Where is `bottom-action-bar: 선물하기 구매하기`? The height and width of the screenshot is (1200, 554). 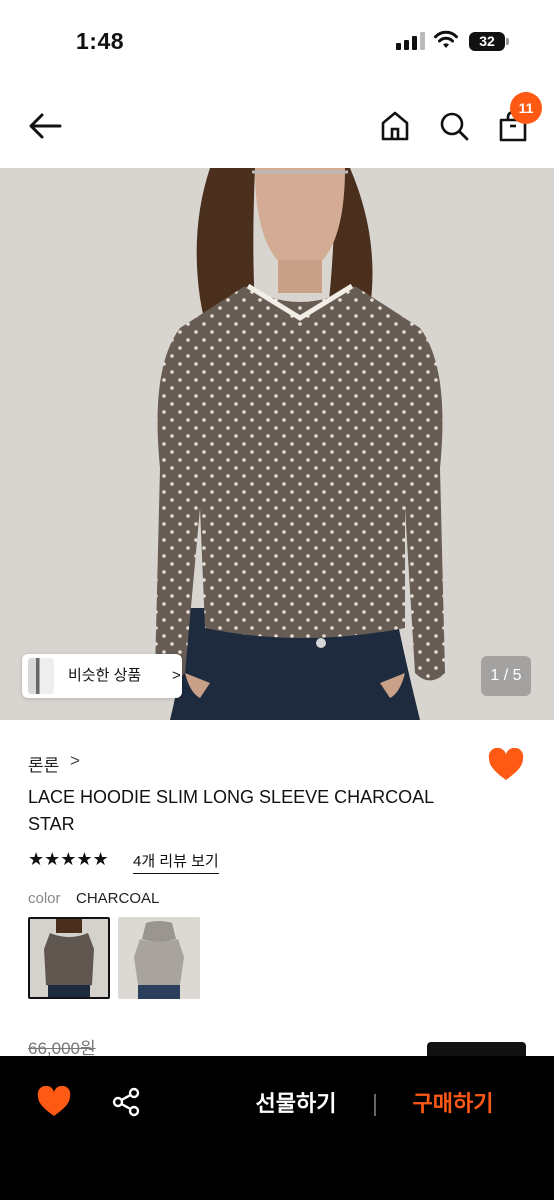 bottom-action-bar: 선물하기 구매하기 is located at coordinates (277, 1128).